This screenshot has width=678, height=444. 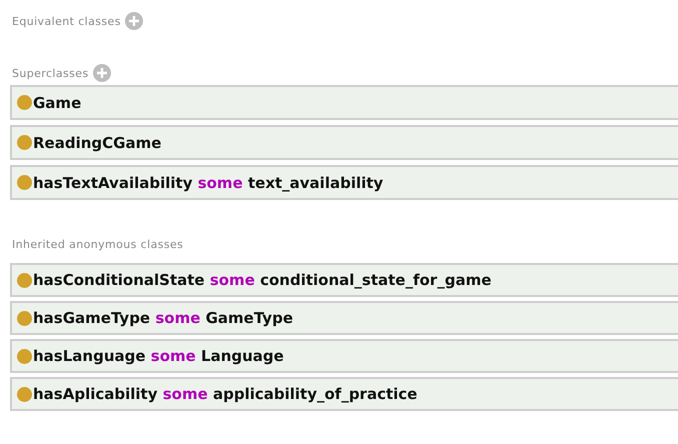 What do you see at coordinates (225, 394) in the screenshot?
I see `class-expression: hasAplicability some applicability_of_practice` at bounding box center [225, 394].